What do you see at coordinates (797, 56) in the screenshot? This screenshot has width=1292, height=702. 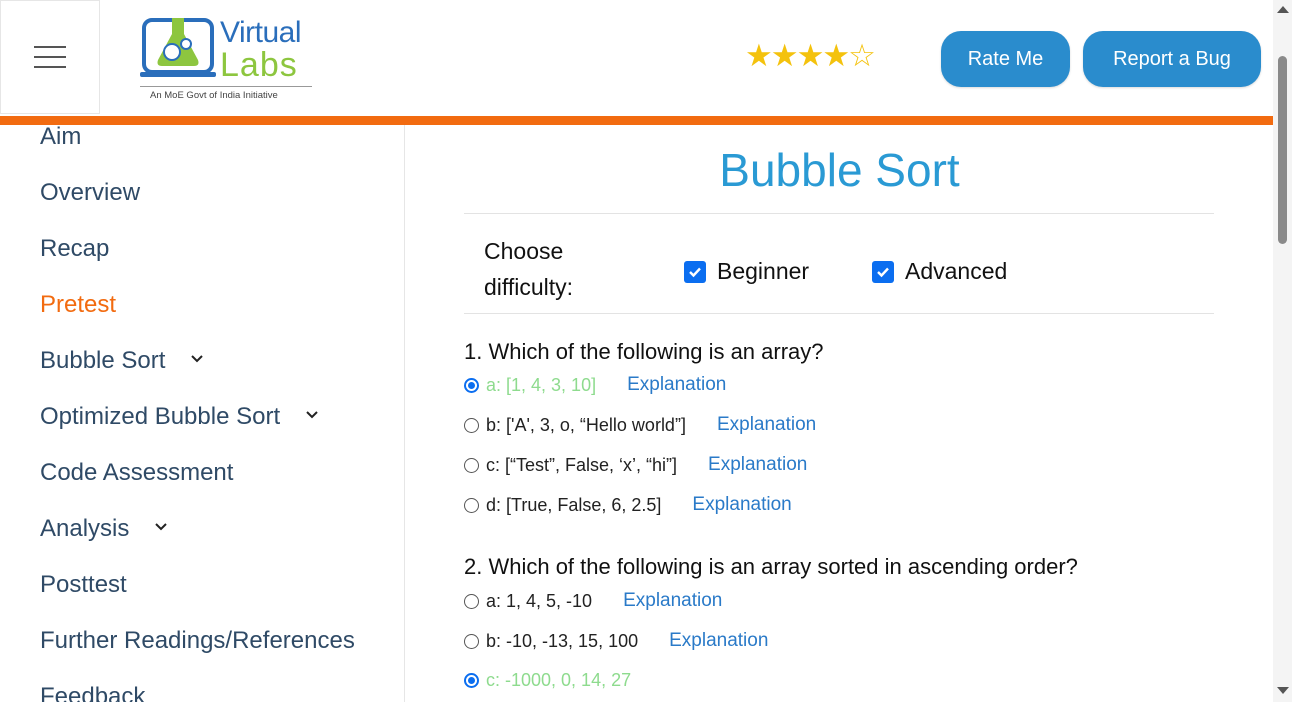 I see `filled-stars-icon: ★★★★` at bounding box center [797, 56].